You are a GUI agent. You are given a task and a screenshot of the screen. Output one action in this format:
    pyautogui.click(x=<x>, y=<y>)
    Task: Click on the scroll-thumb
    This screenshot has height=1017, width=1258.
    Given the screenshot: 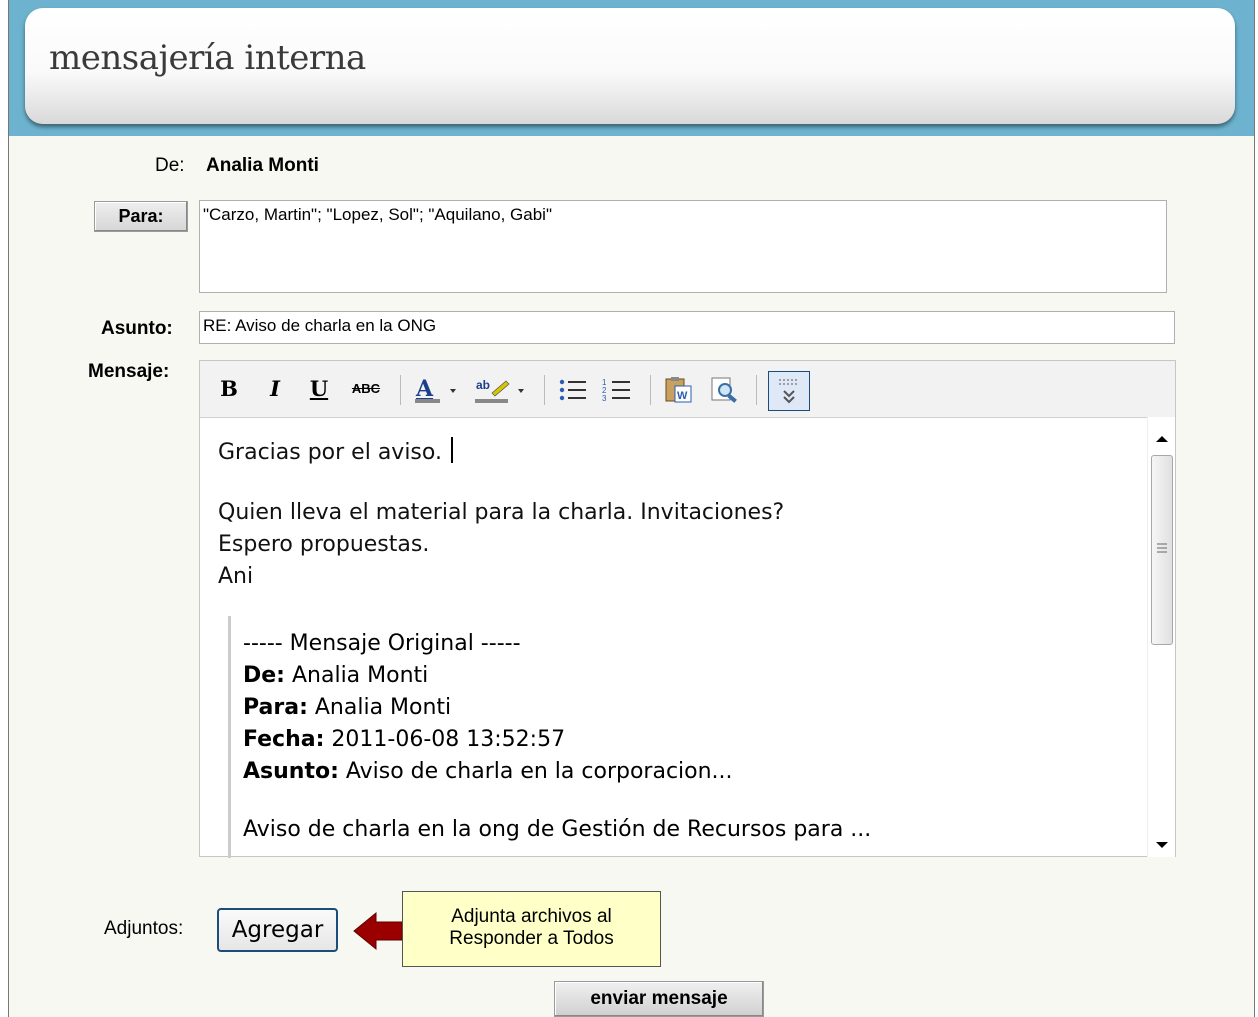 What is the action you would take?
    pyautogui.click(x=1162, y=550)
    